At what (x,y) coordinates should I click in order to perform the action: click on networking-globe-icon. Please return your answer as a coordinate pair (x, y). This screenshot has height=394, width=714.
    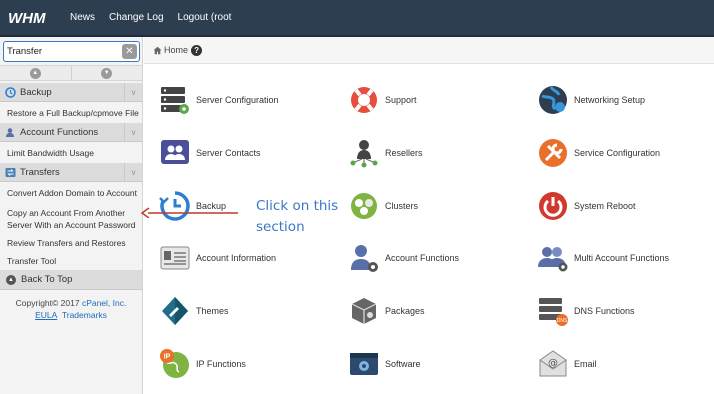
    Looking at the image, I should click on (553, 100).